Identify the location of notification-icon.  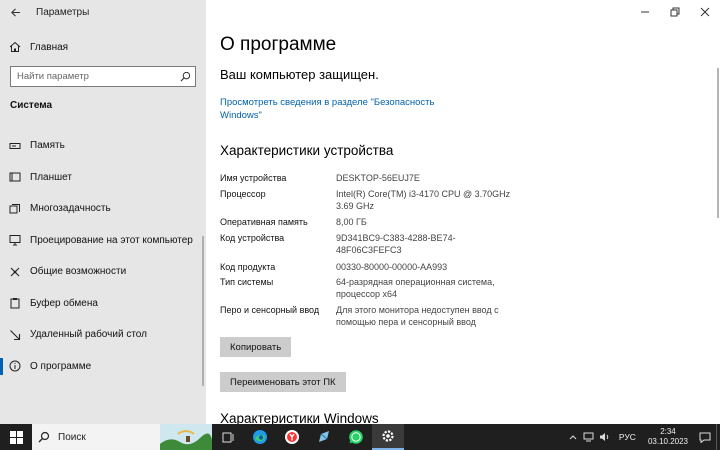
(705, 437).